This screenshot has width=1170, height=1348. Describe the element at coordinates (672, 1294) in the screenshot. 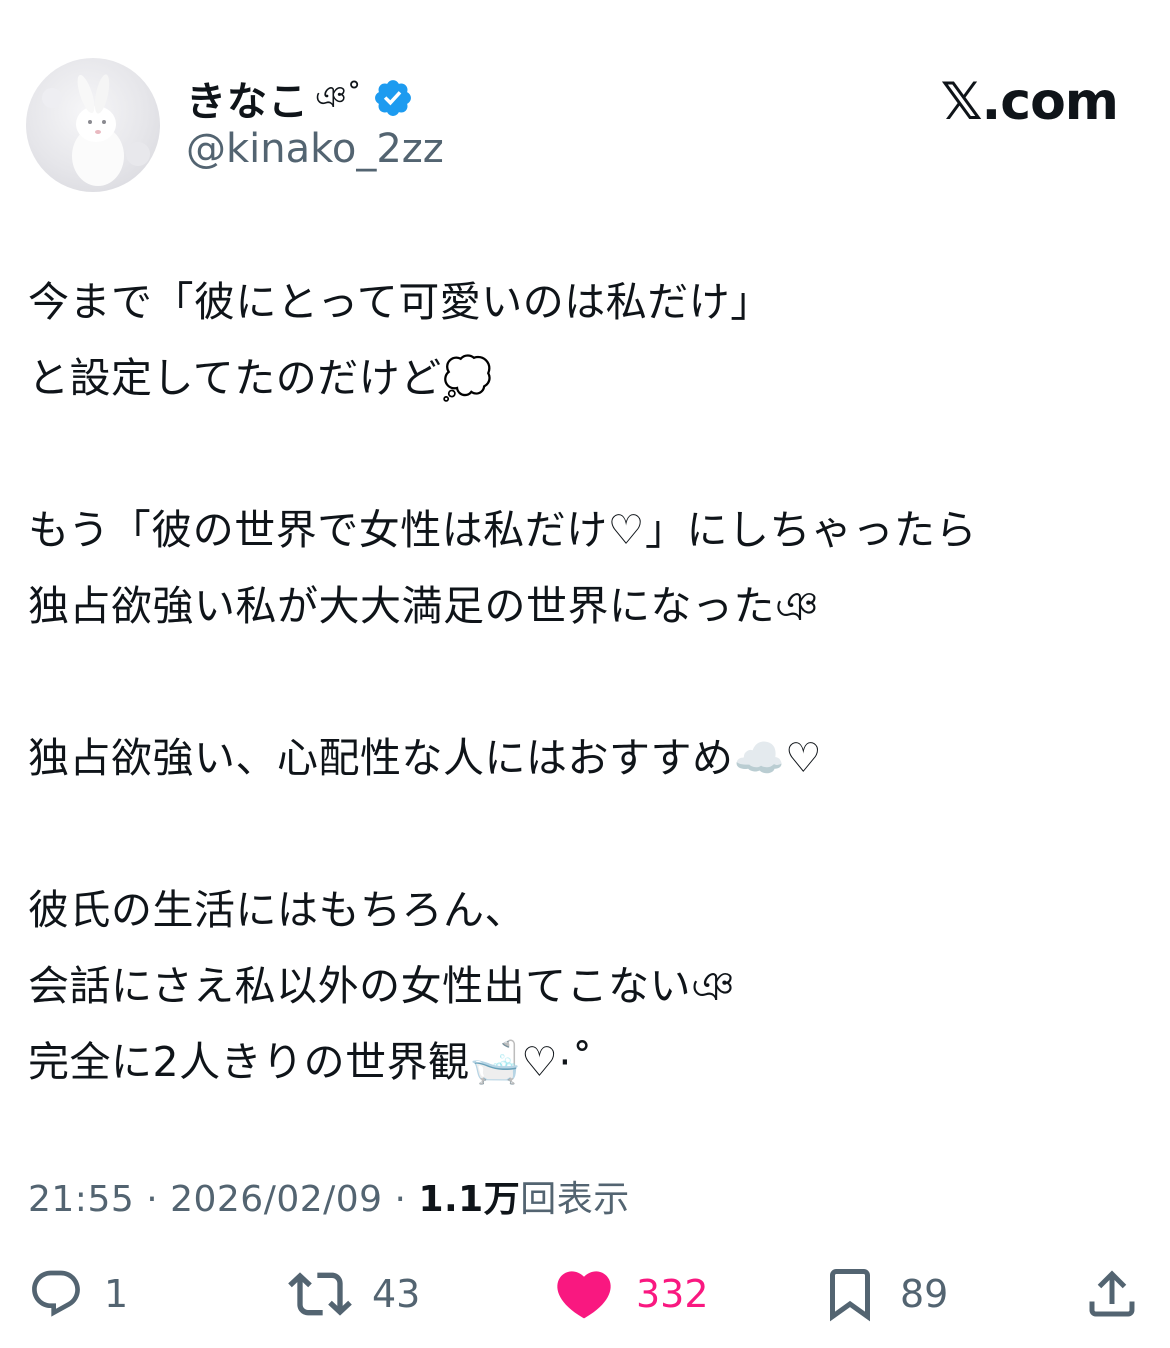

I see `like-count: 332` at that location.